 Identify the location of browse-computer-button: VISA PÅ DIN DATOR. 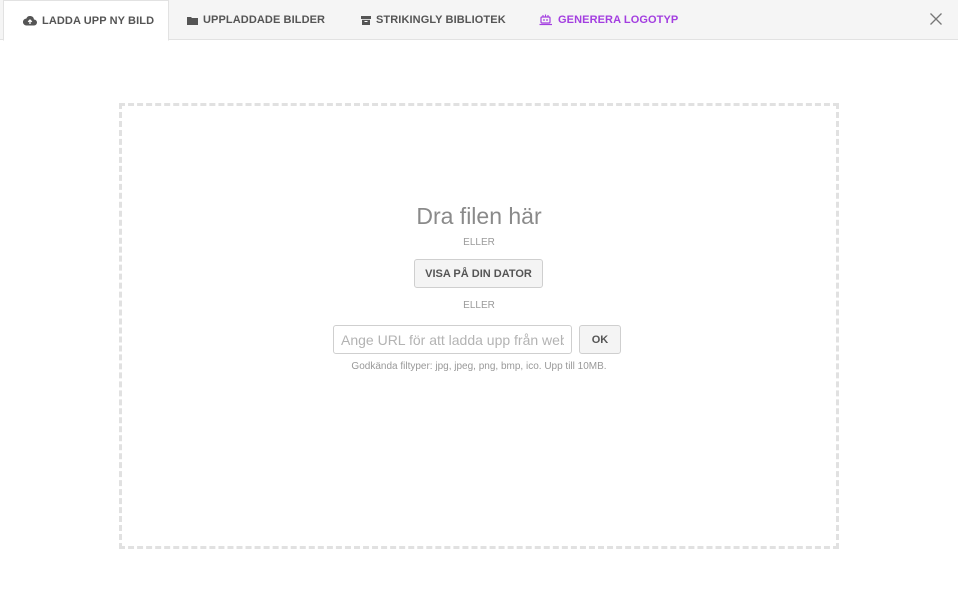
(478, 273).